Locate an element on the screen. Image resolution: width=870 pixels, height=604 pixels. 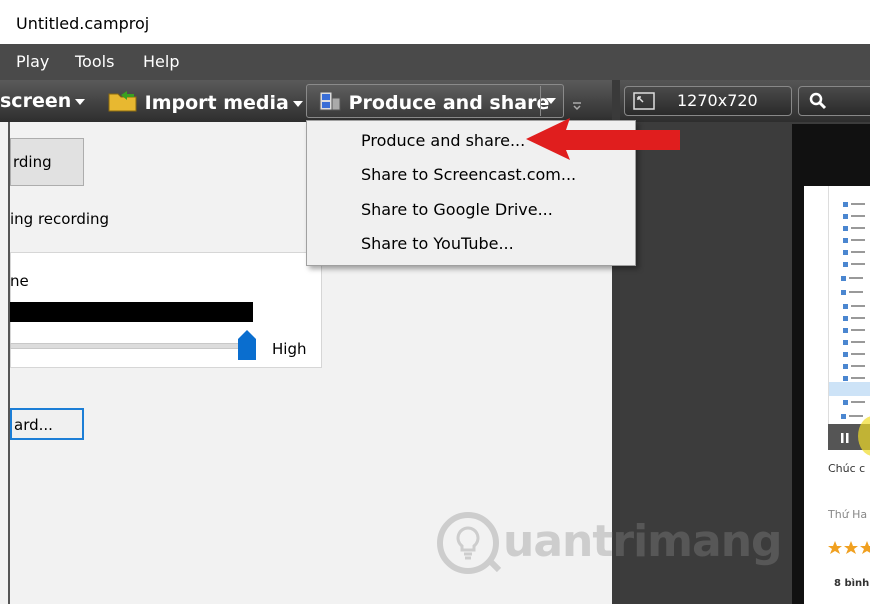
record-button-label: rding is located at coordinates (32, 162).